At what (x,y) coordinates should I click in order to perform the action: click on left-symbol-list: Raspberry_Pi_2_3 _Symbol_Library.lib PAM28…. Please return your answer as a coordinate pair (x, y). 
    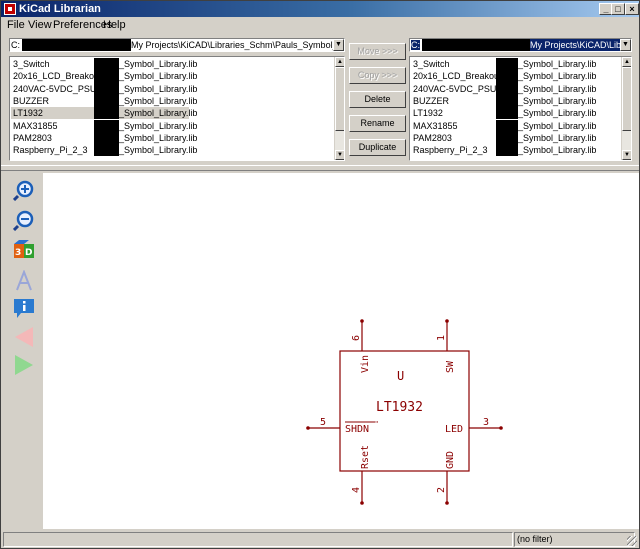
    Looking at the image, I should click on (177, 108).